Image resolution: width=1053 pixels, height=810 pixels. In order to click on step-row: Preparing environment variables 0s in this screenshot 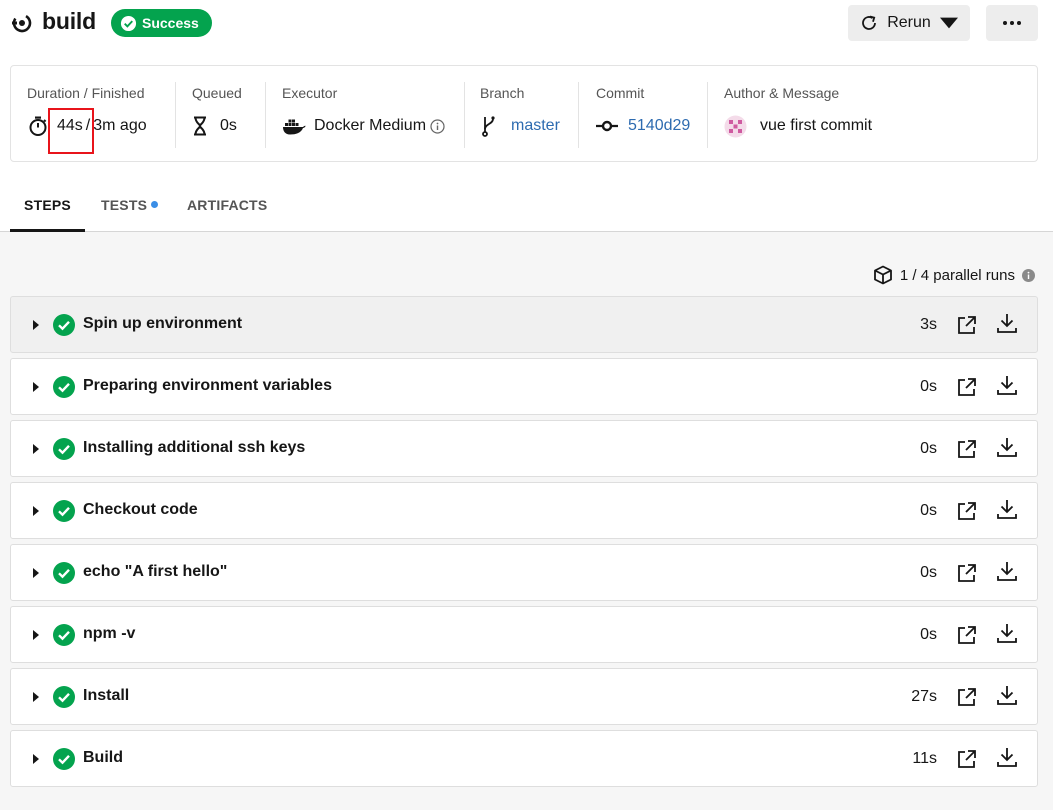, I will do `click(524, 386)`.